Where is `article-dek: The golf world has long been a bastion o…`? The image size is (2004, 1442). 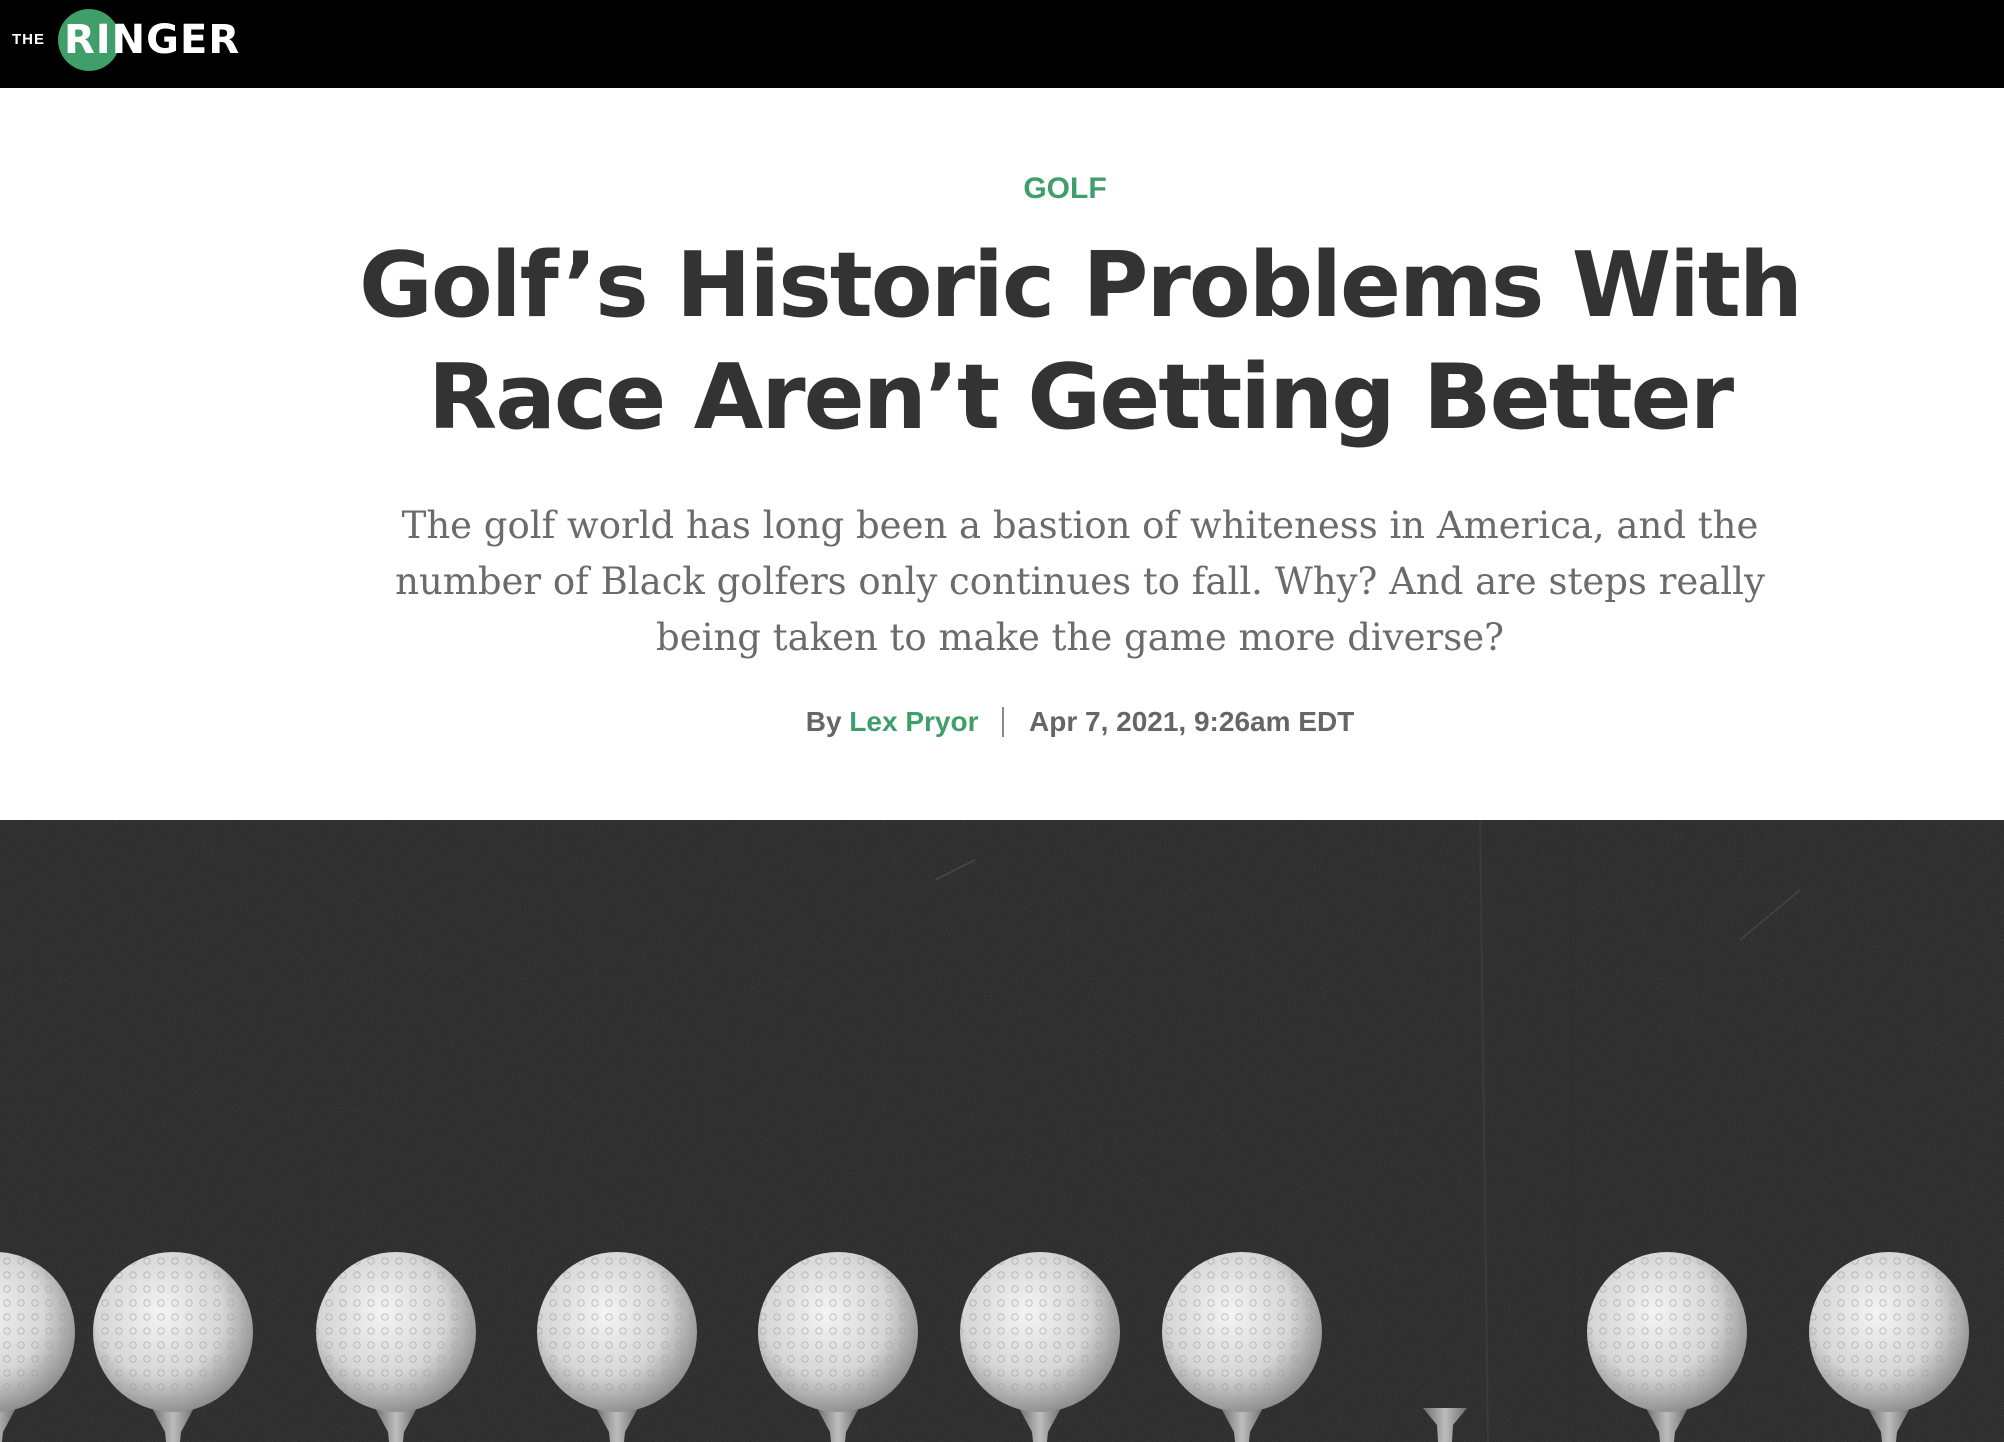
article-dek: The golf world has long been a bastion o… is located at coordinates (1080, 581).